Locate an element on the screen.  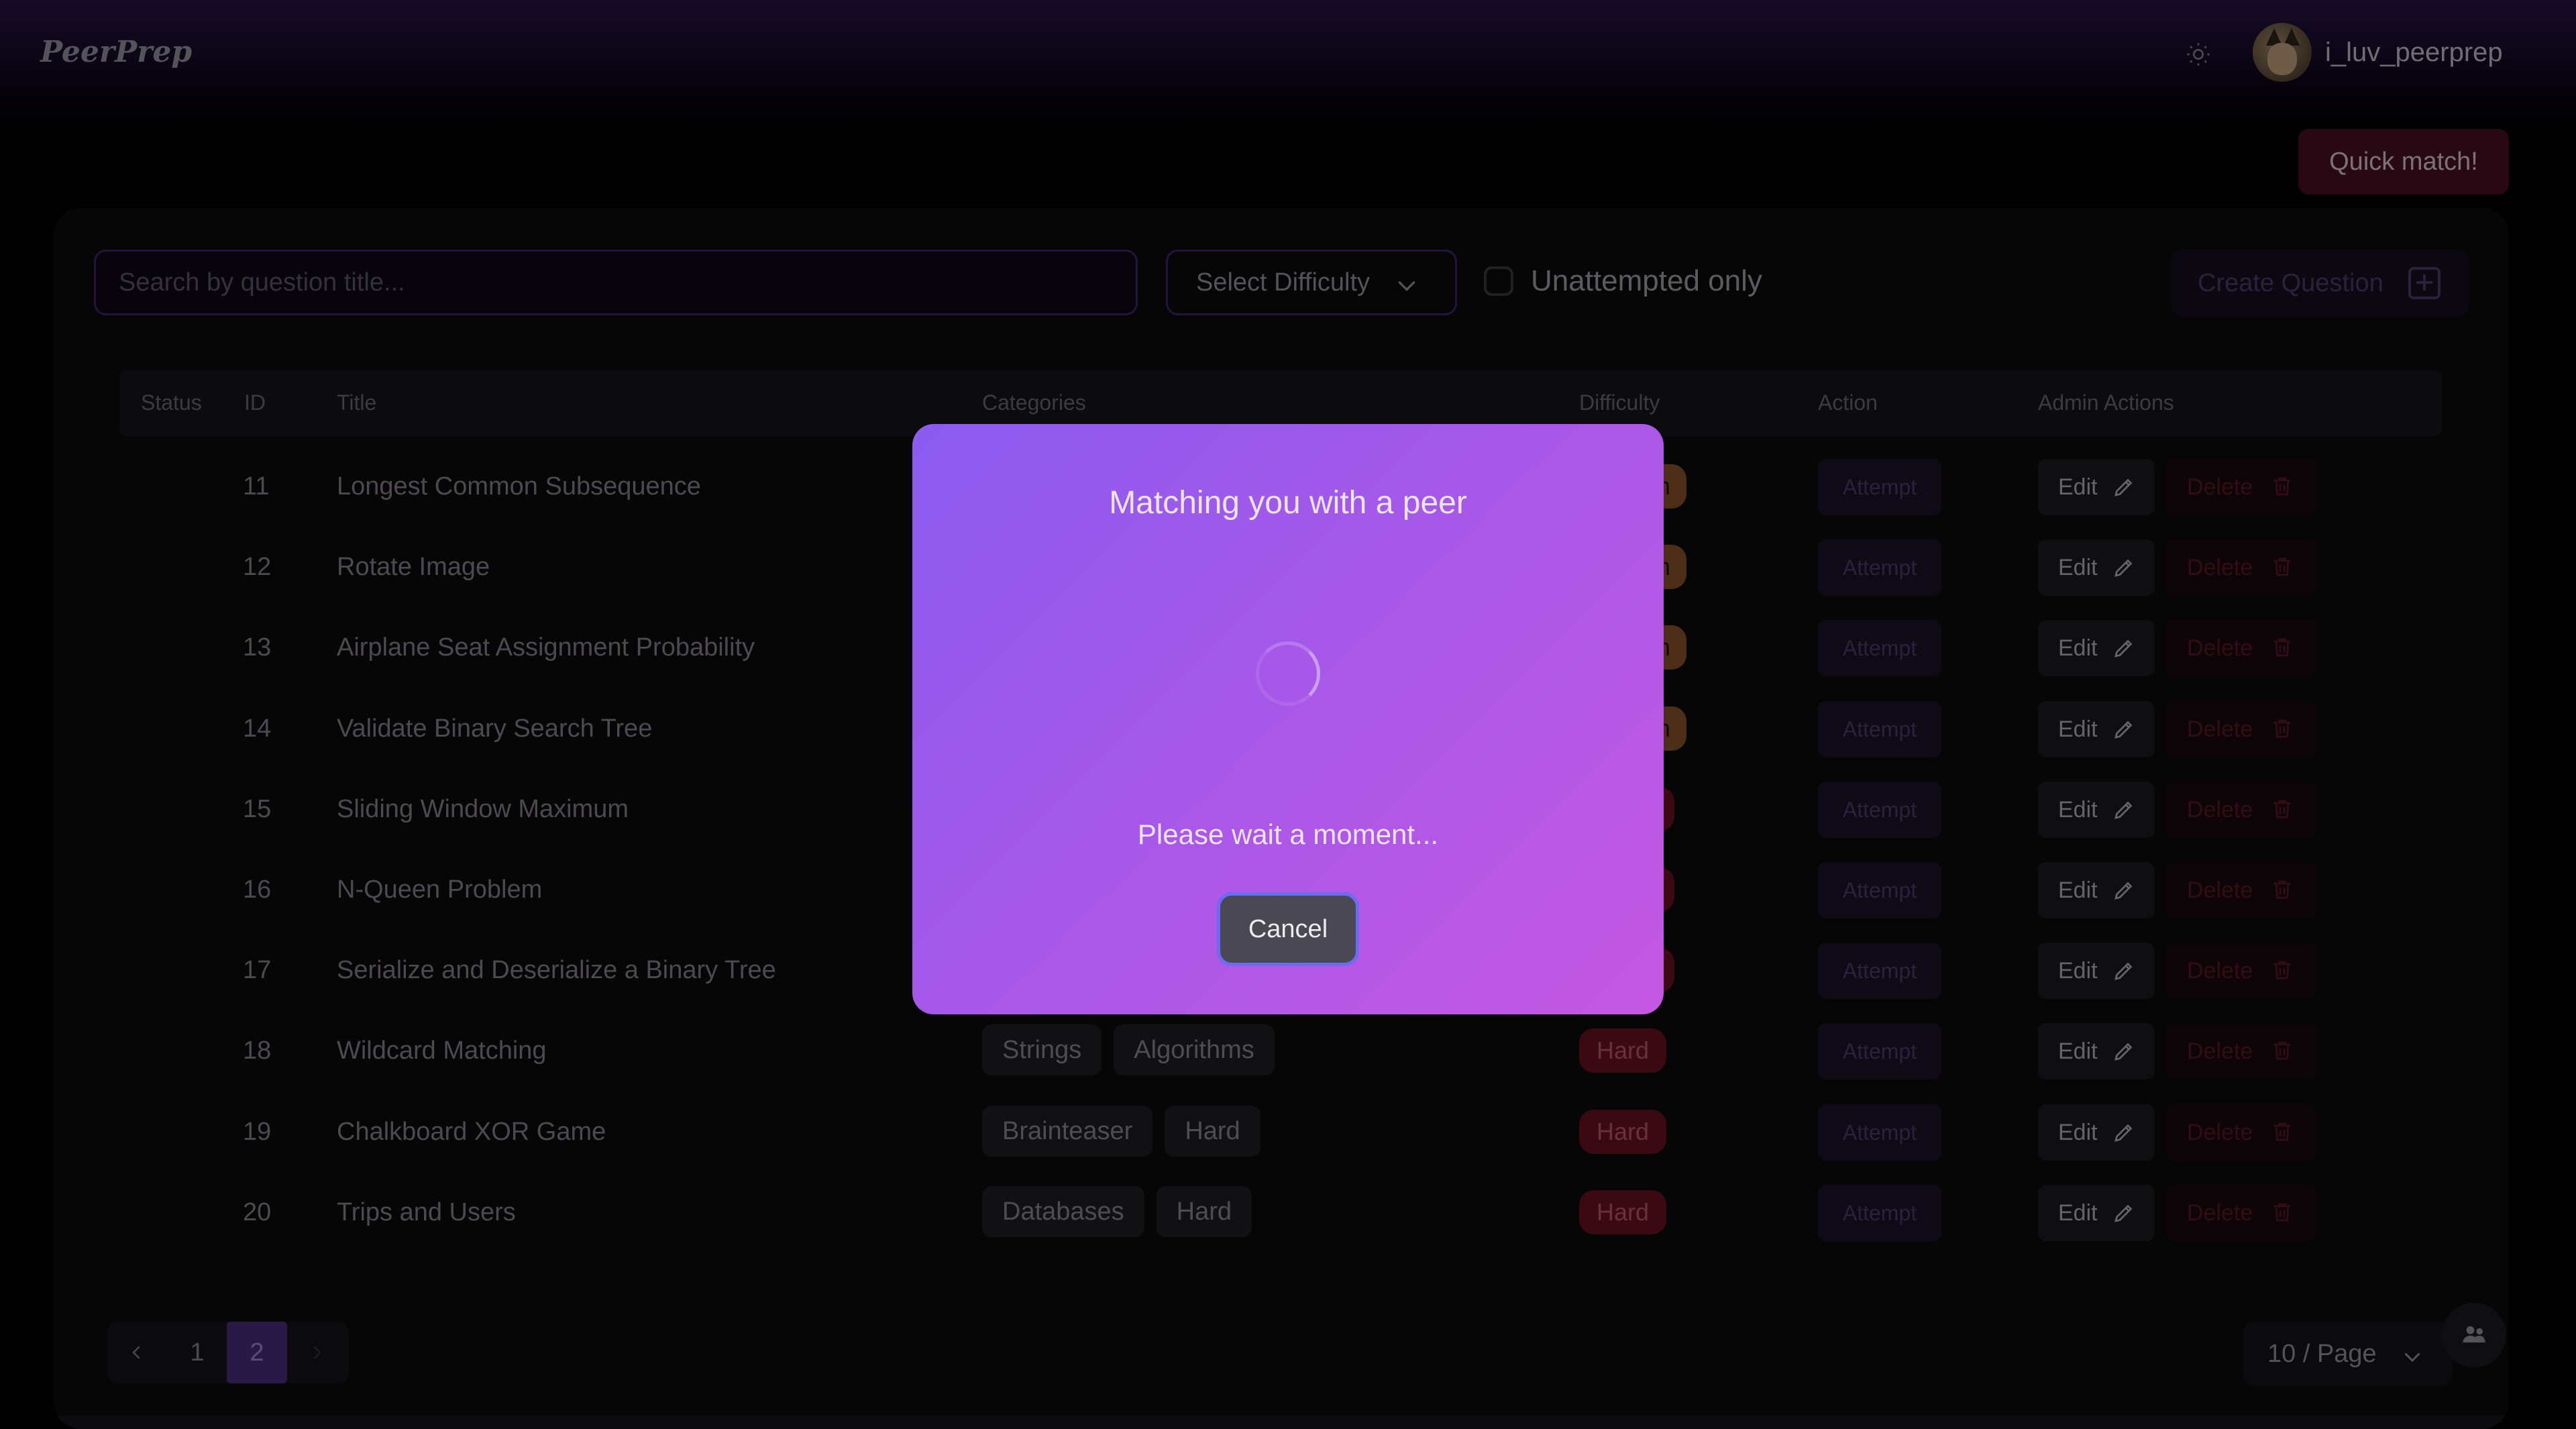
spinner-icon is located at coordinates (1288, 673).